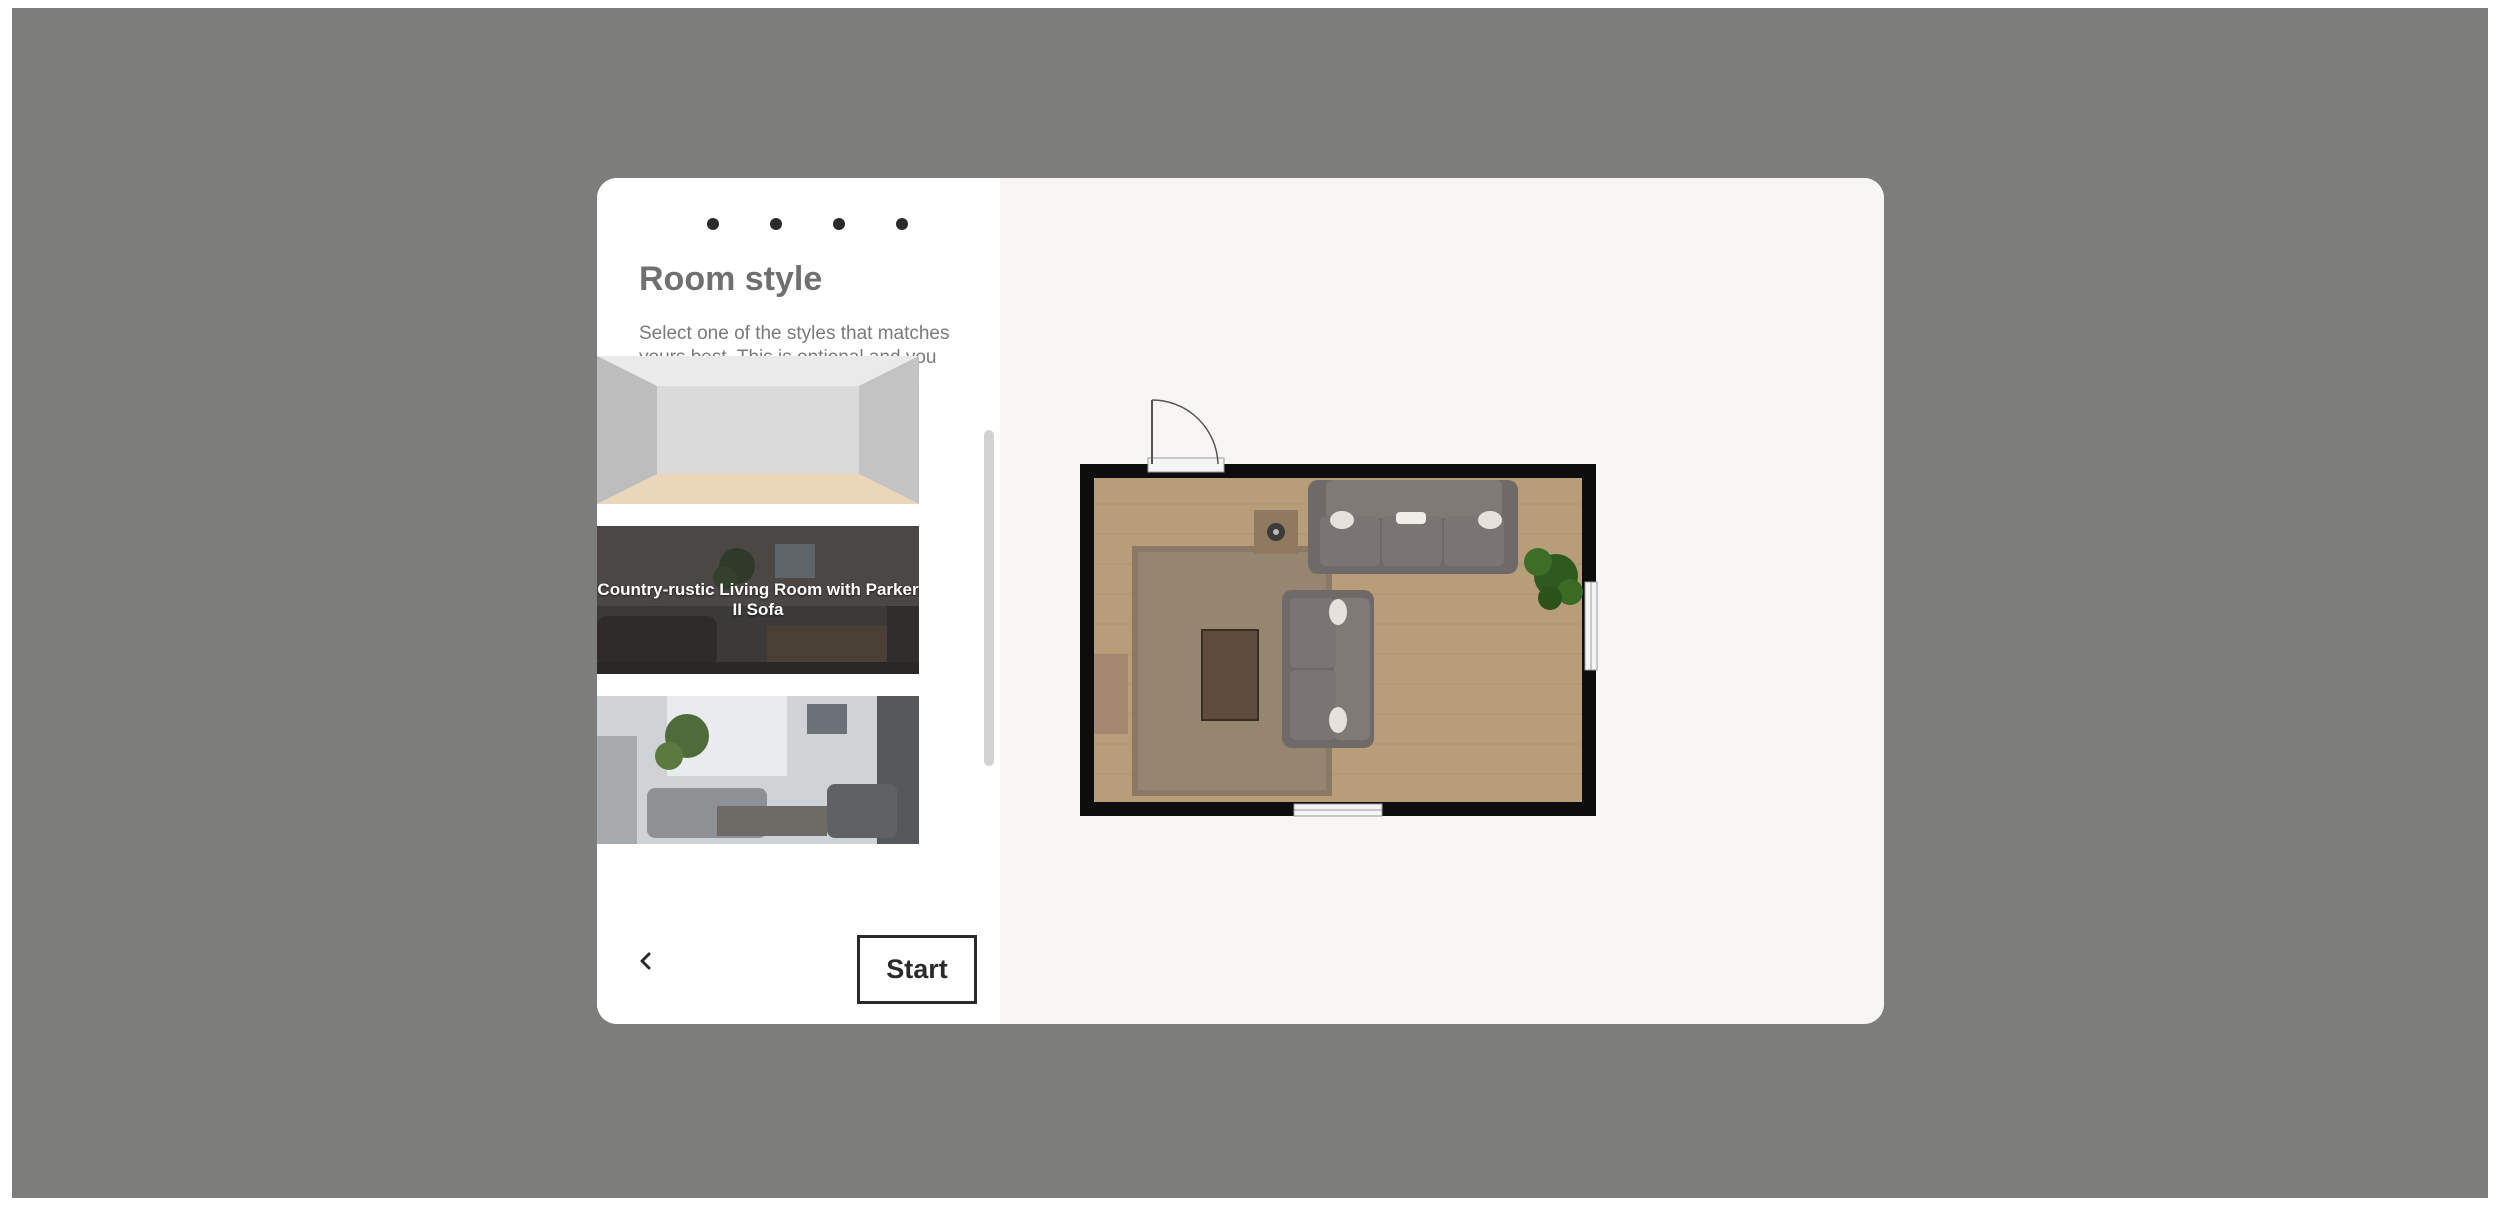 The image size is (2500, 1212). Describe the element at coordinates (731, 279) in the screenshot. I see `page-title: Room style` at that location.